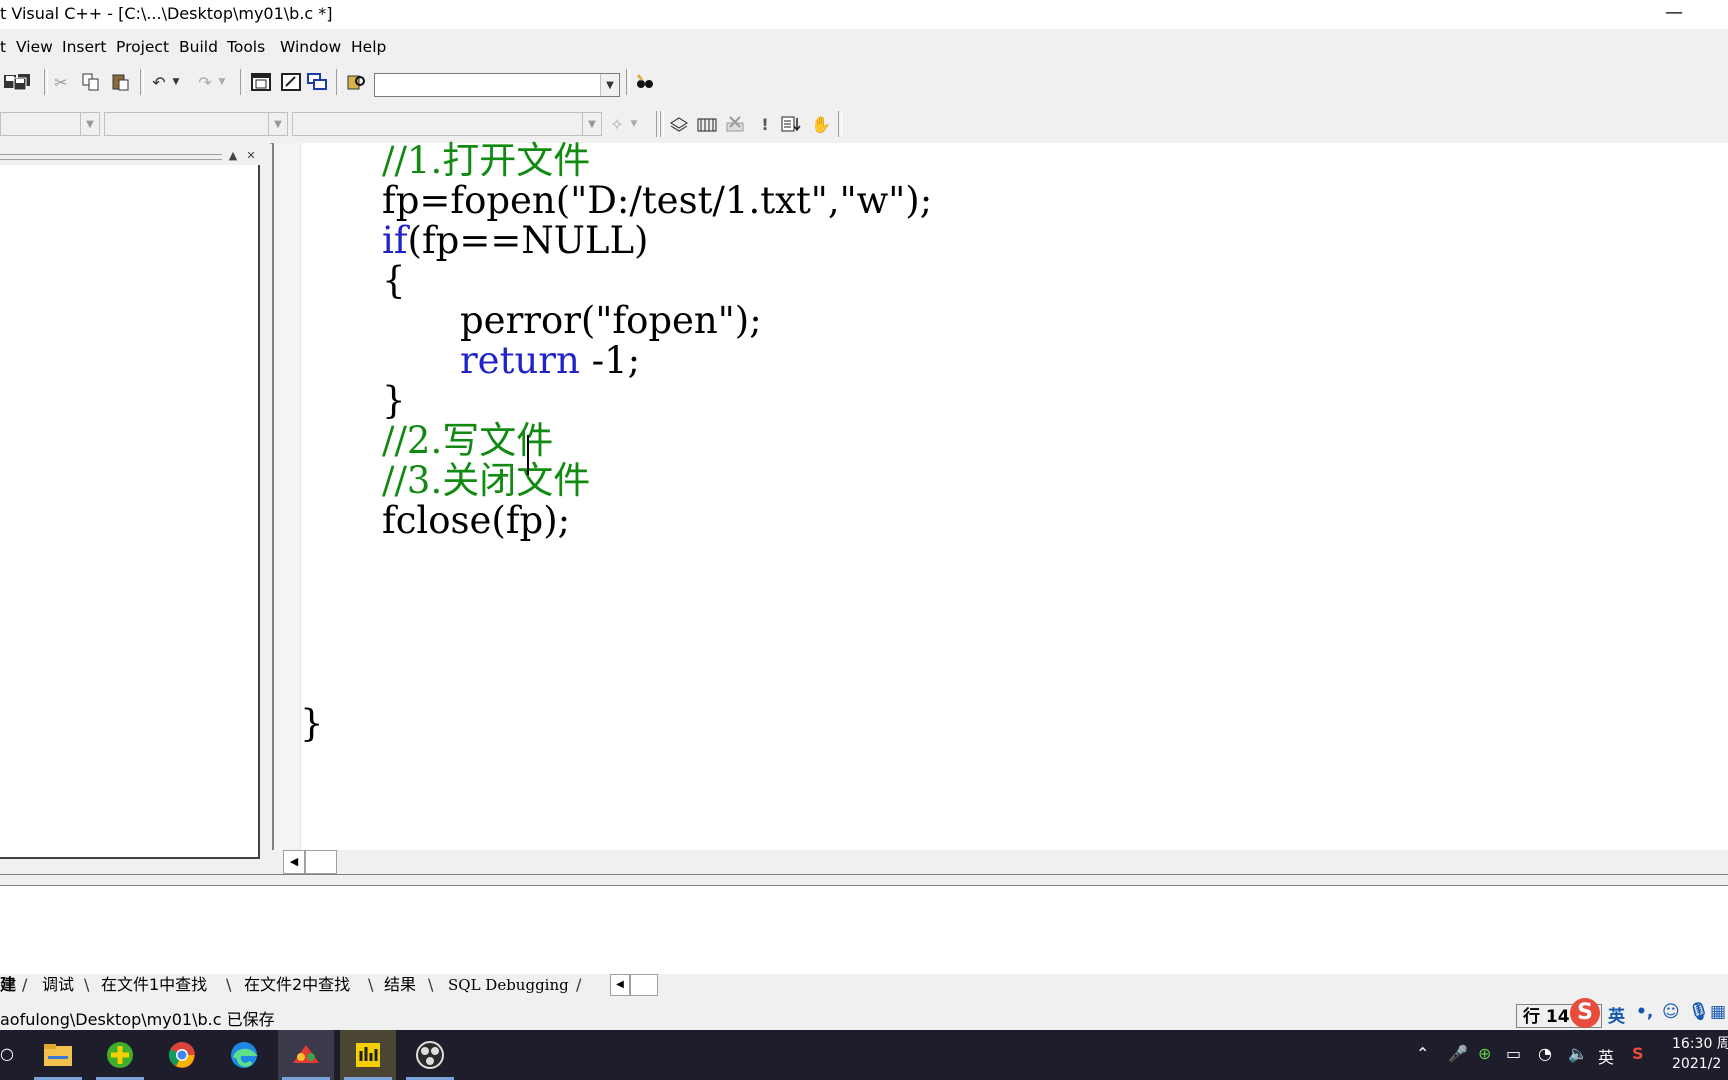 This screenshot has width=1728, height=1080. What do you see at coordinates (291, 82) in the screenshot?
I see `output-icon` at bounding box center [291, 82].